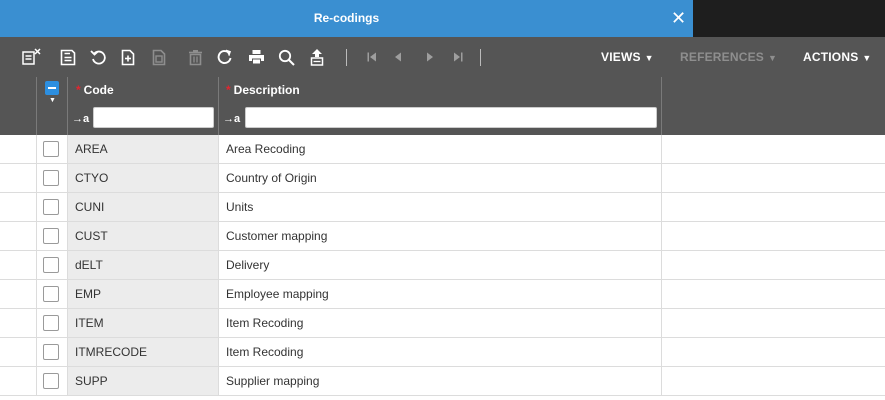  What do you see at coordinates (263, 90) in the screenshot?
I see `column-header-description: * Description` at bounding box center [263, 90].